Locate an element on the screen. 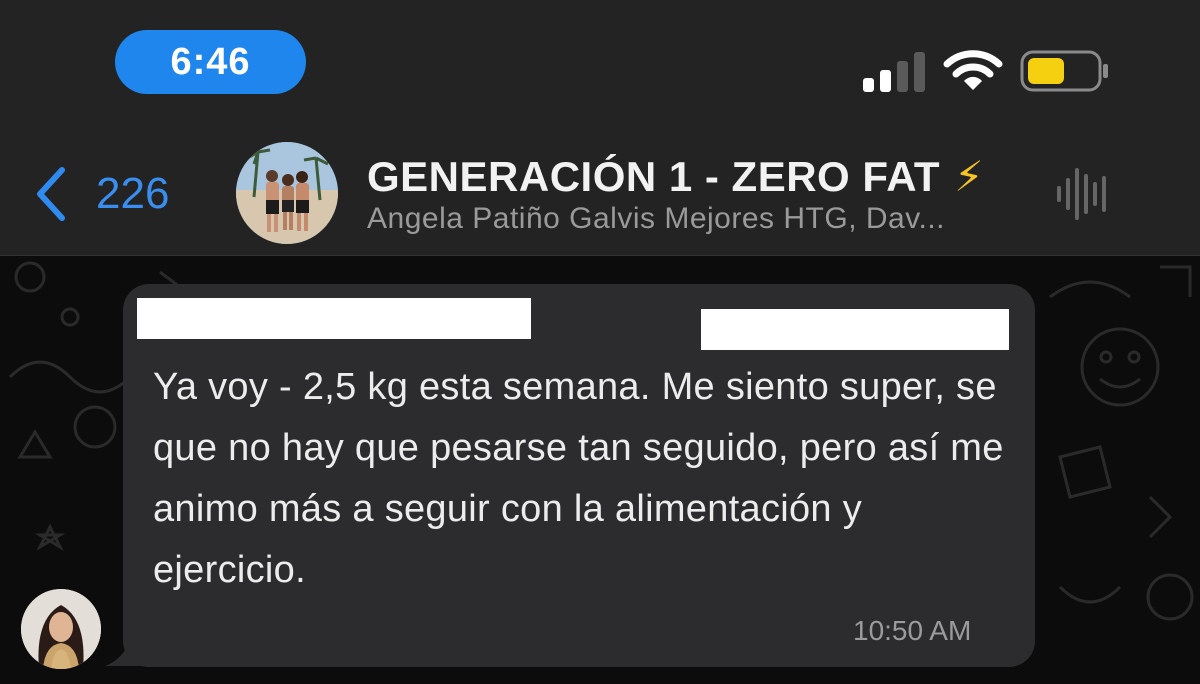  back-button: 226 is located at coordinates (99, 194).